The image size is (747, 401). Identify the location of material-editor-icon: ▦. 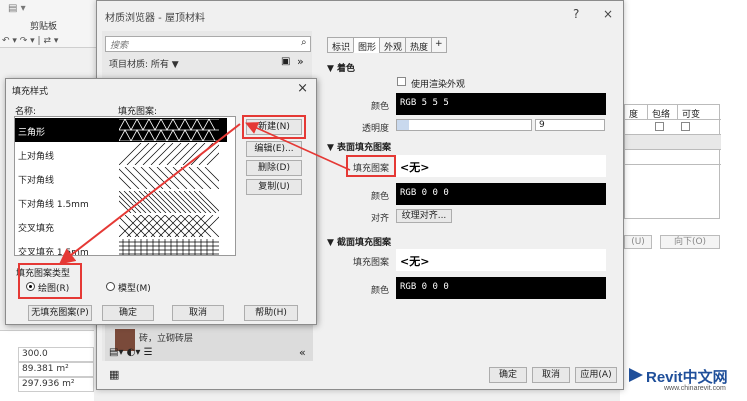
(114, 374).